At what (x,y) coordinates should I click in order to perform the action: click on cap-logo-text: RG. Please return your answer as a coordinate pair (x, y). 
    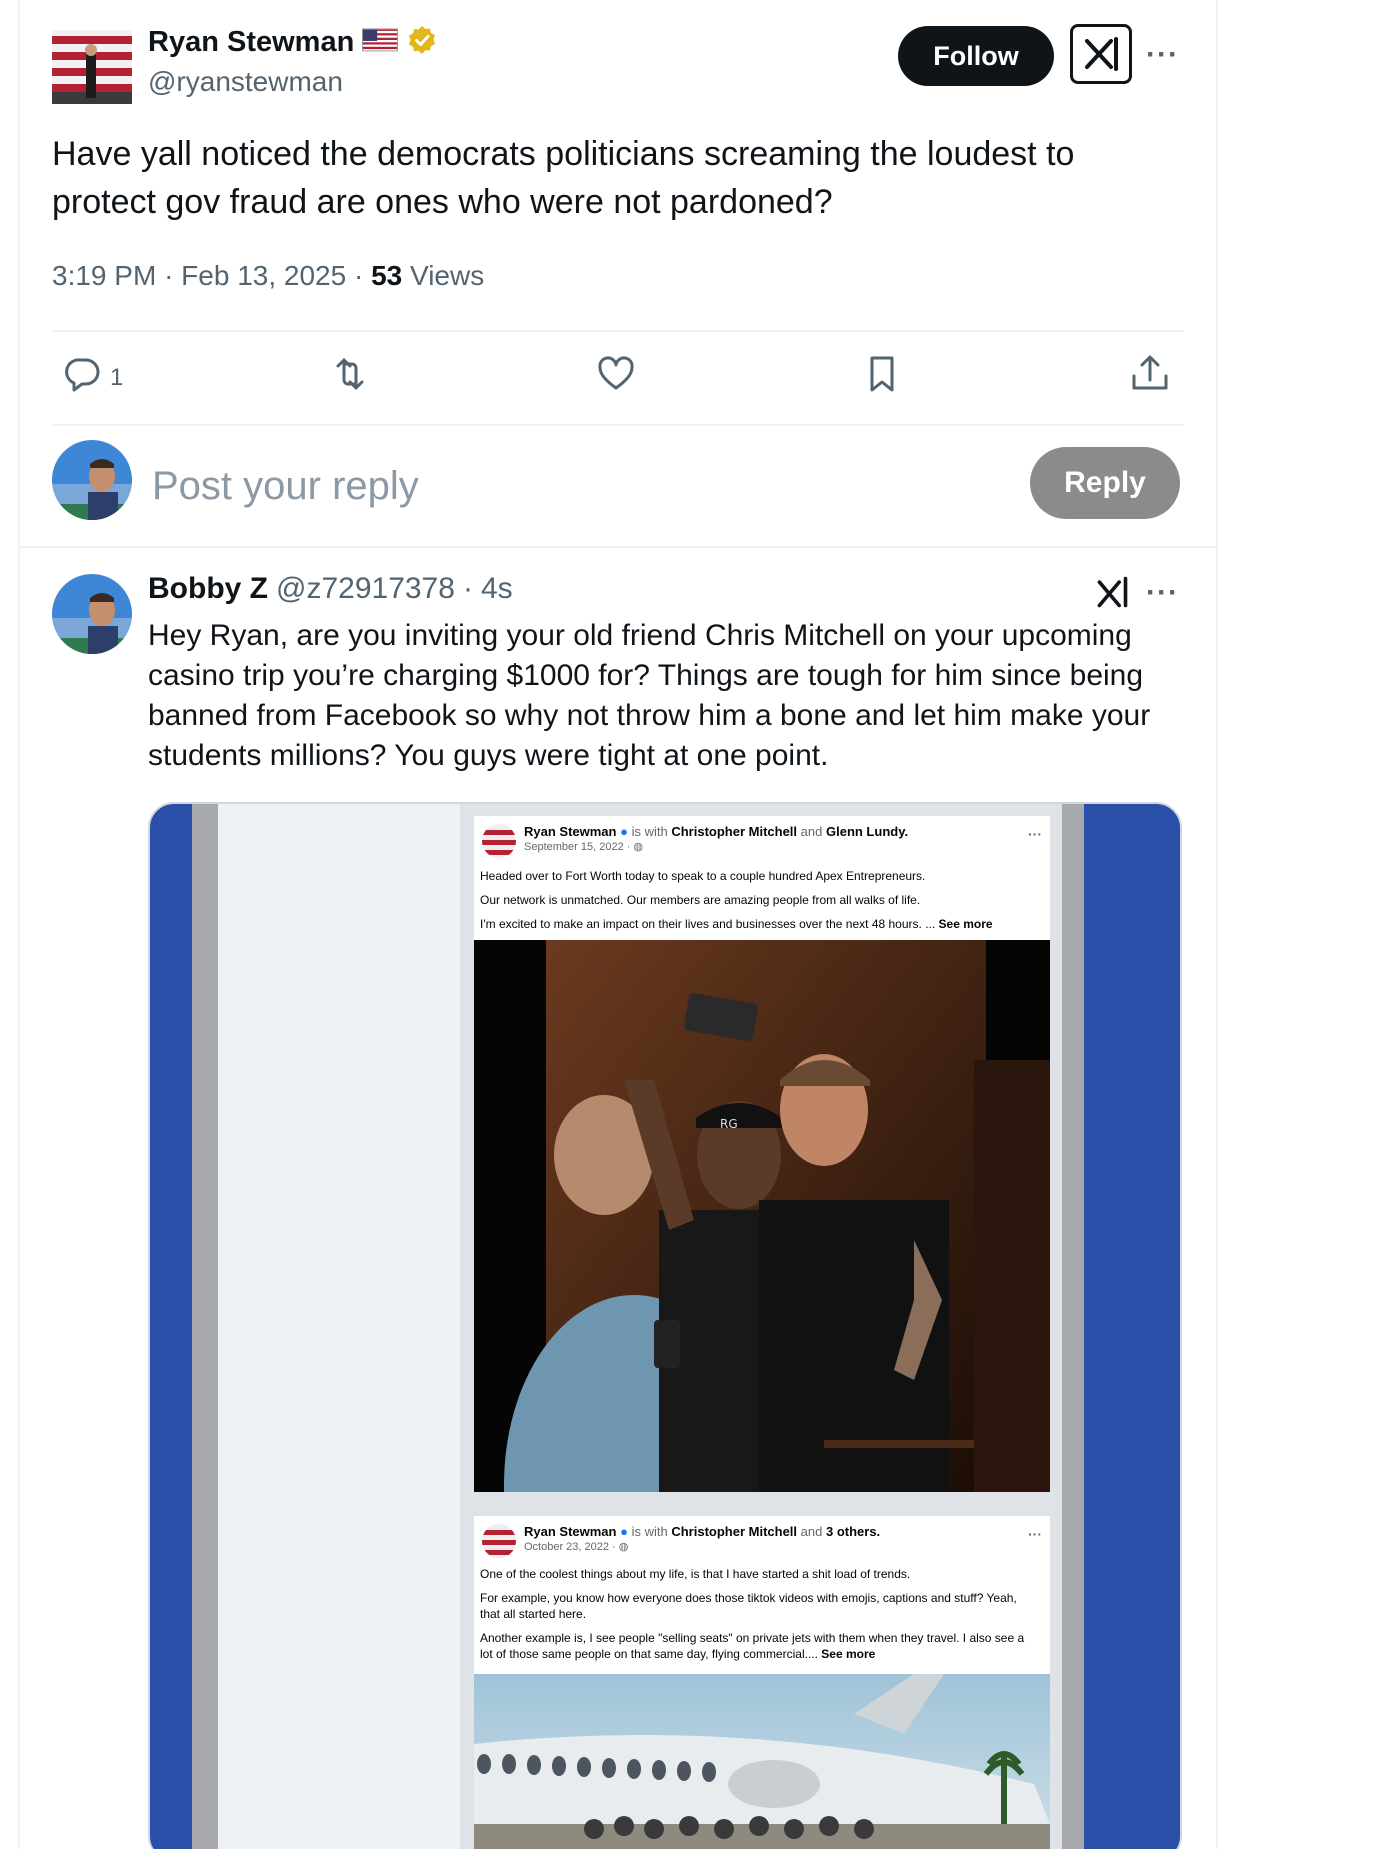
    Looking at the image, I should click on (729, 1124).